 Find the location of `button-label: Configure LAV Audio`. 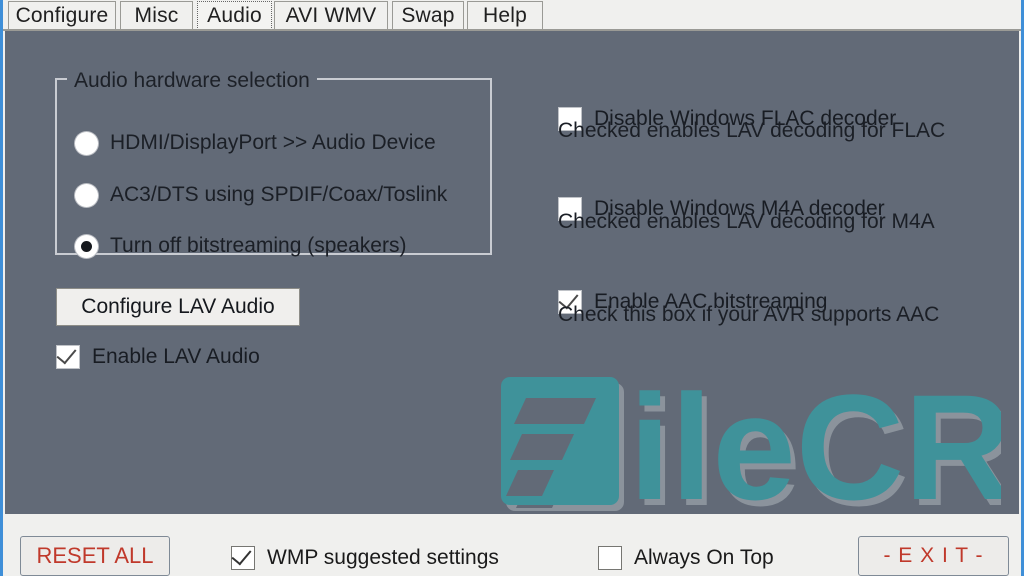

button-label: Configure LAV Audio is located at coordinates (178, 306).